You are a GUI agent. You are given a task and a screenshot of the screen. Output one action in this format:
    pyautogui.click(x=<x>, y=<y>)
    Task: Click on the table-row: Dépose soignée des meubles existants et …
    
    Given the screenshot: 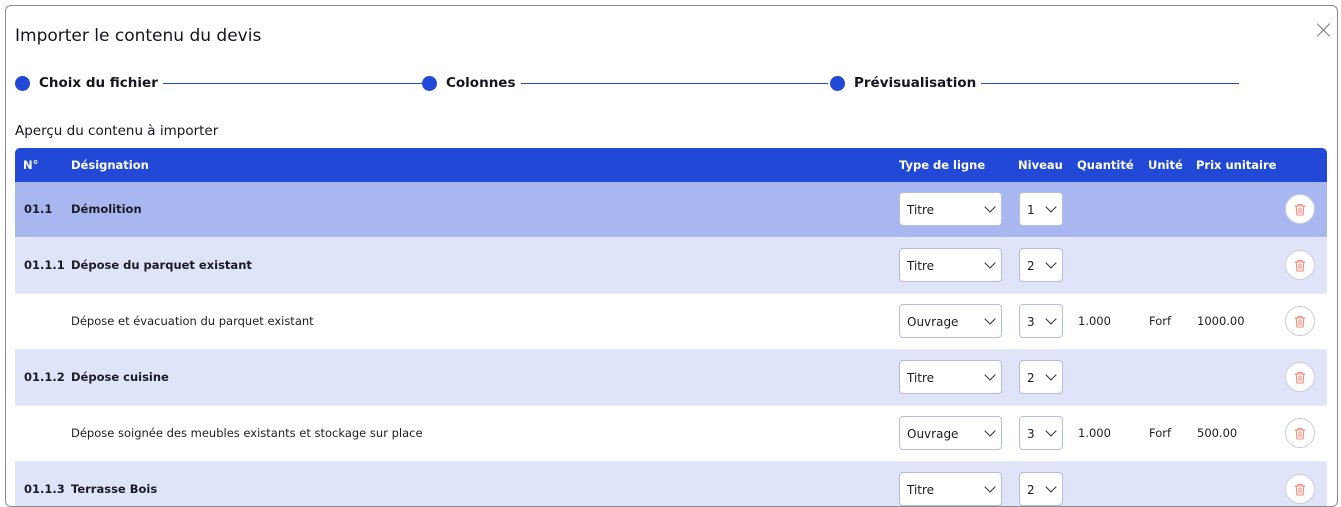 What is the action you would take?
    pyautogui.click(x=671, y=434)
    